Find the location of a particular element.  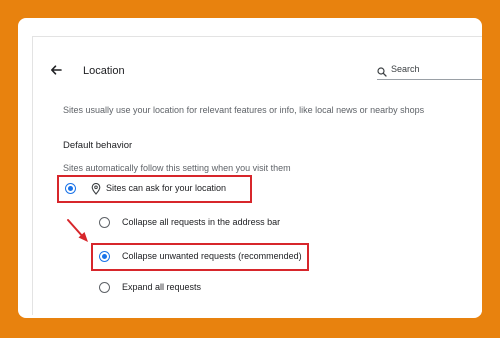

option-label-collapse-unwanted: Collapse unwanted requests (recommended) is located at coordinates (212, 256).